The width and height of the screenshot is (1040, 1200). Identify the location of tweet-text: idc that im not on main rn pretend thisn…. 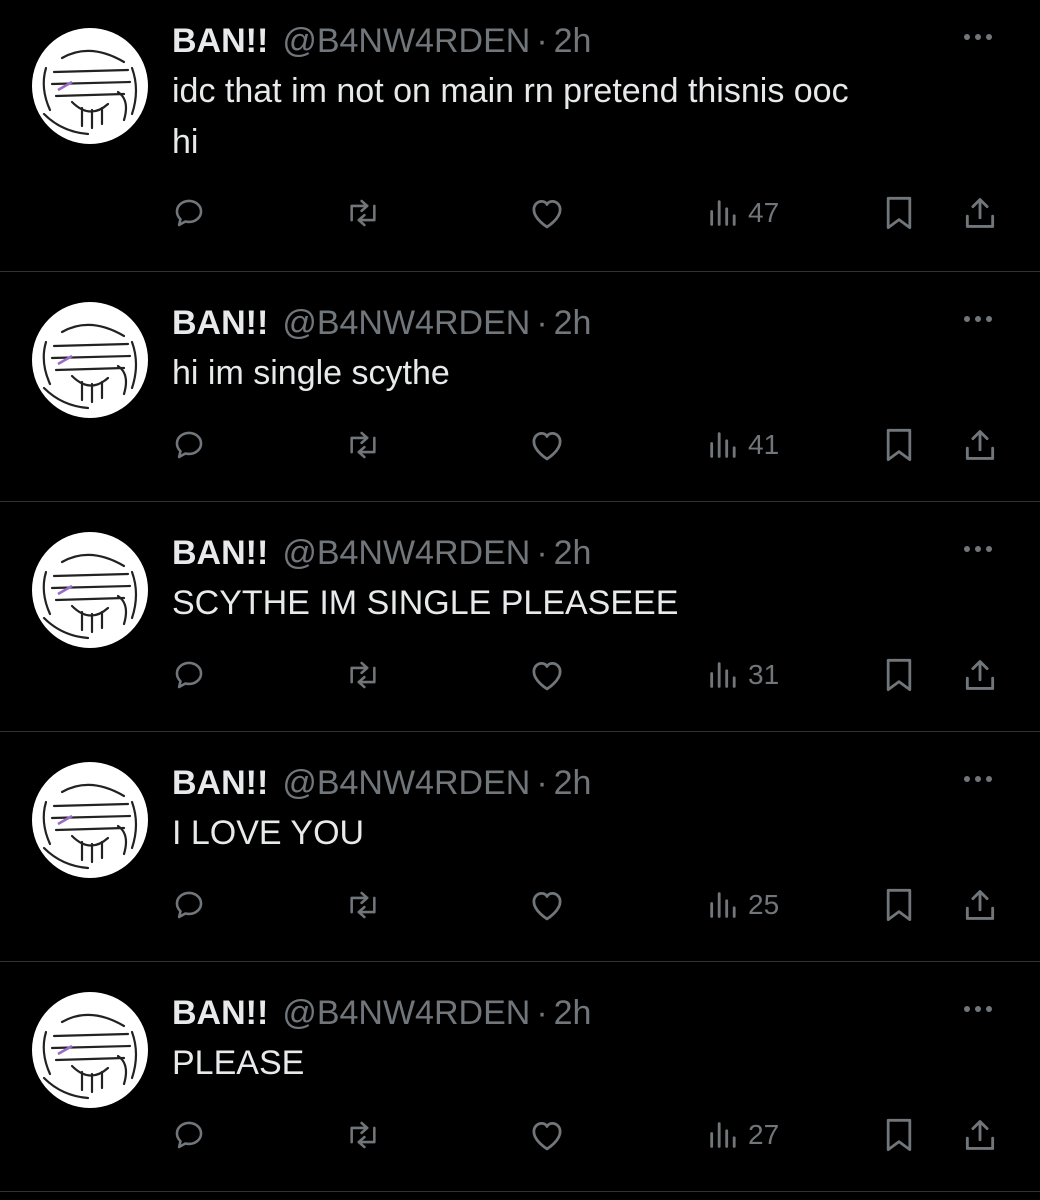
(510, 116).